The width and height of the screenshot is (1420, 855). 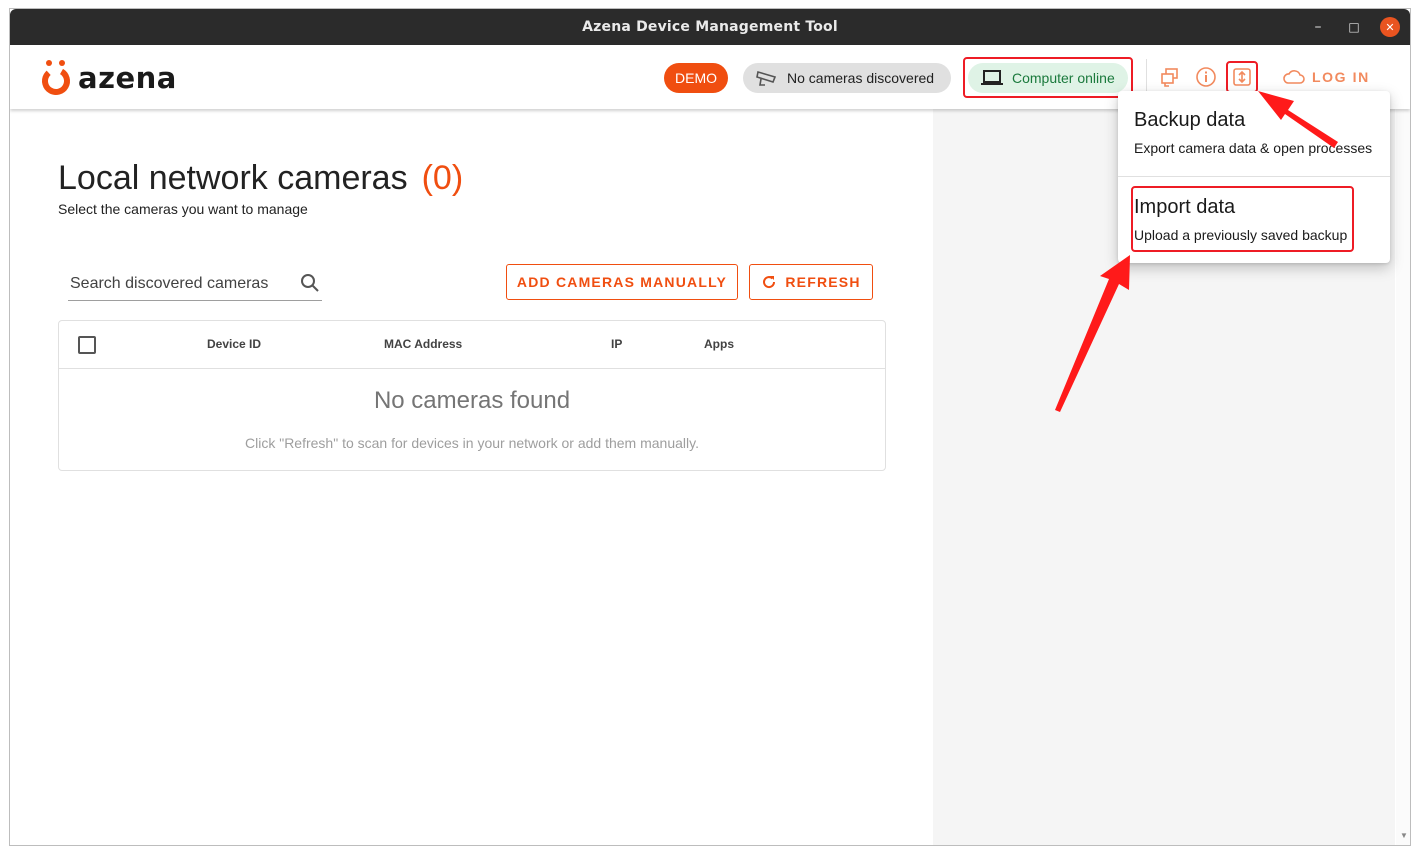 I want to click on search-icon, so click(x=310, y=283).